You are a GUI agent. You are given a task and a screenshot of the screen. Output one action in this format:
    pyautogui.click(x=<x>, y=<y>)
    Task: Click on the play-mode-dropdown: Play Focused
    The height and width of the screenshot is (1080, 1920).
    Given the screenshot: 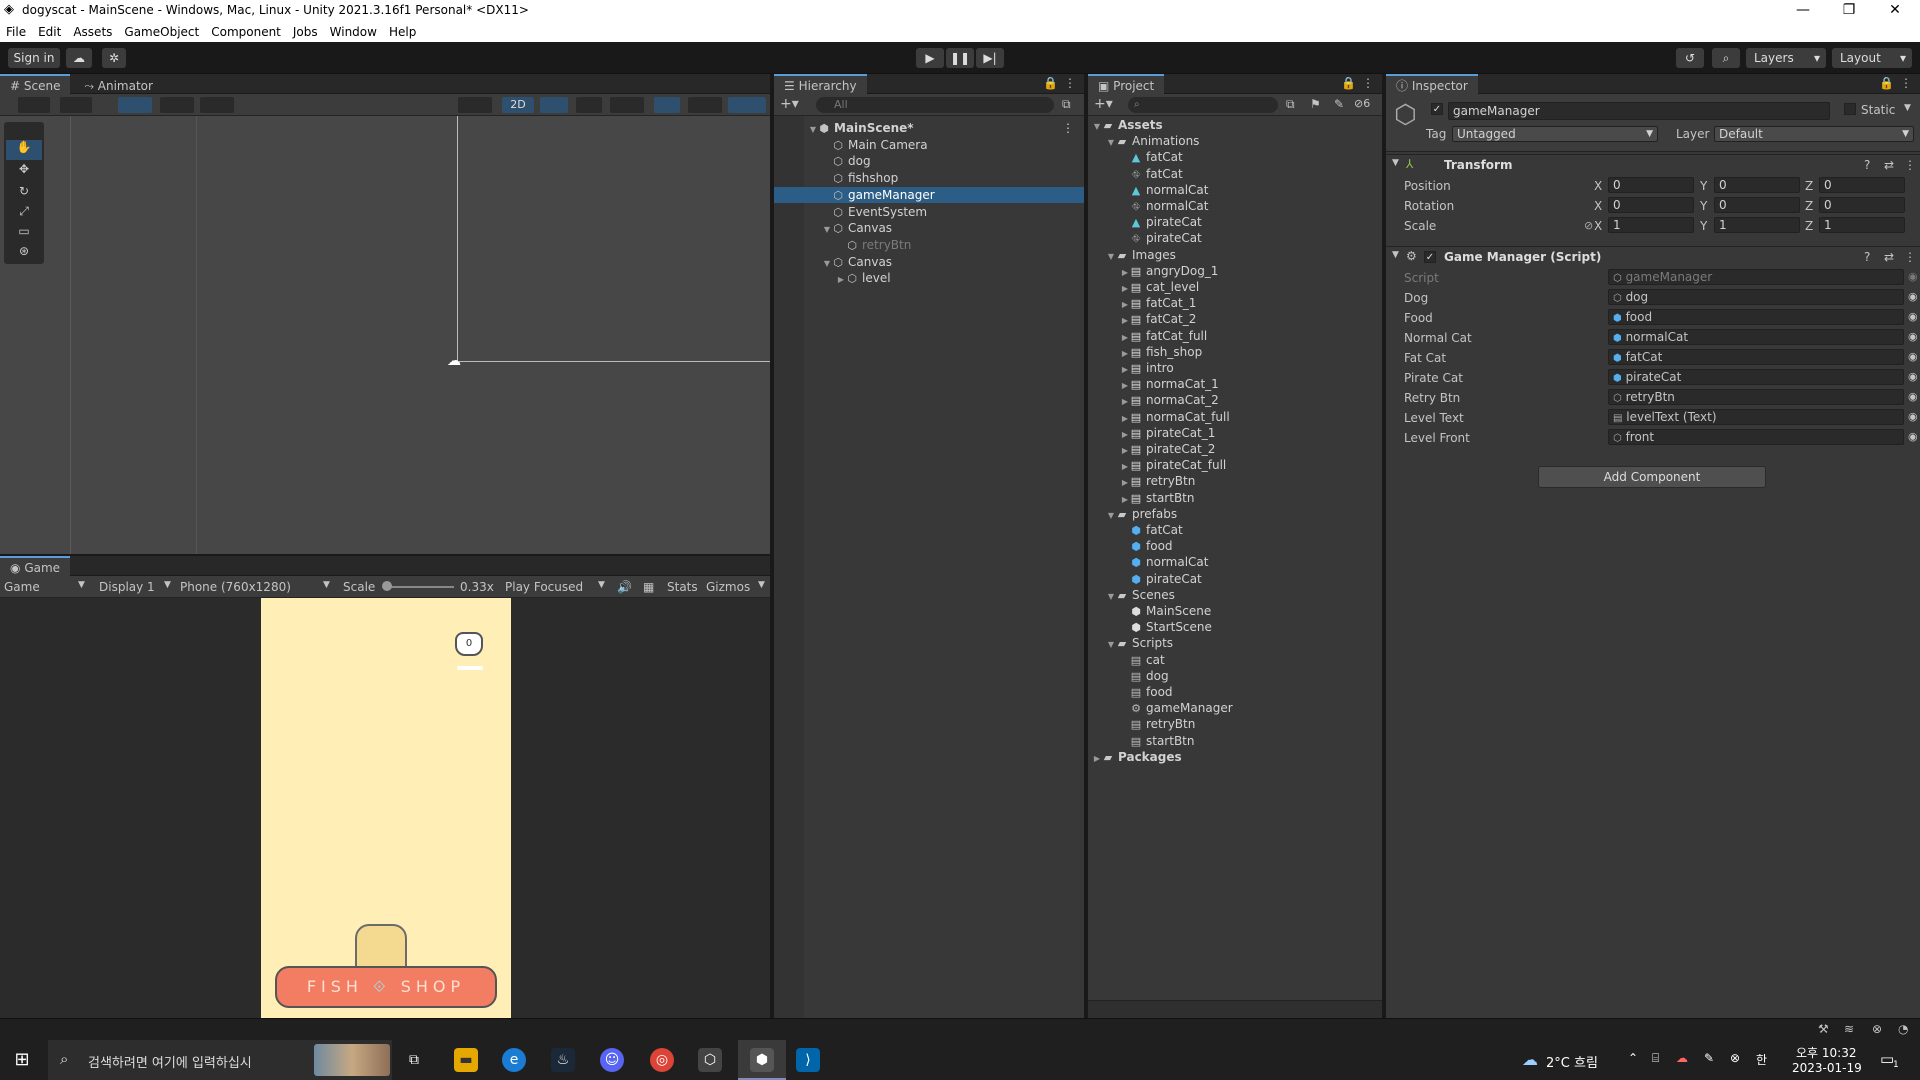 What is the action you would take?
    pyautogui.click(x=544, y=587)
    